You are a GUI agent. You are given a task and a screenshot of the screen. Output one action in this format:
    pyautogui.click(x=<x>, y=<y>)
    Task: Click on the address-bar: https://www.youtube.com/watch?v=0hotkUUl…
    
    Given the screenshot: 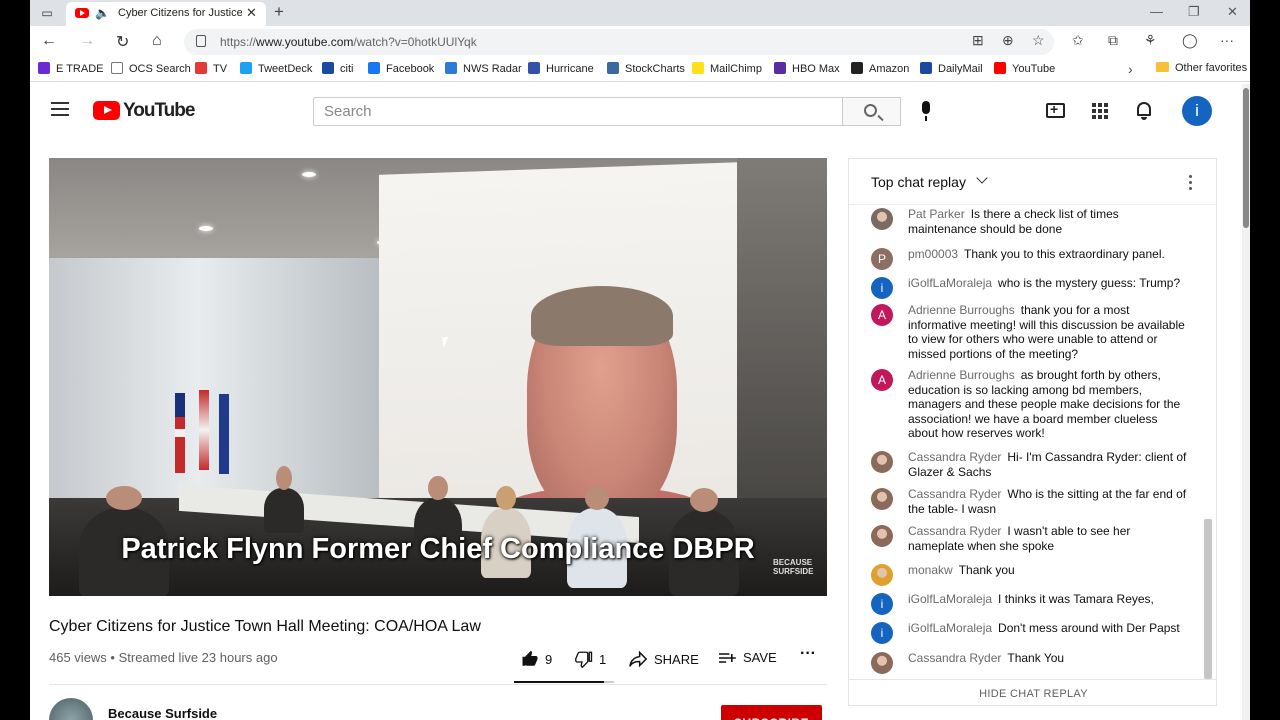 What is the action you would take?
    pyautogui.click(x=619, y=42)
    